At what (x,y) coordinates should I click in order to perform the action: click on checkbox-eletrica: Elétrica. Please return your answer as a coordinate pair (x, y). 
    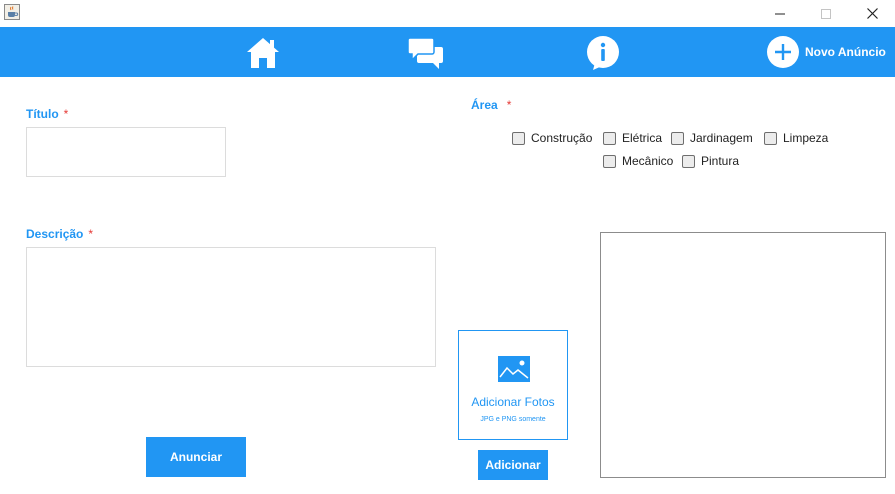
    Looking at the image, I should click on (632, 138).